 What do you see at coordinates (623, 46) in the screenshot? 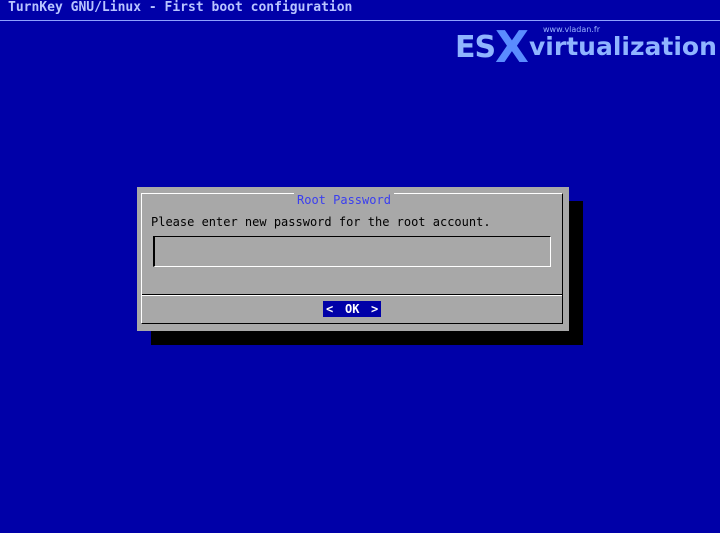
I see `logo-virtualization: virtualization` at bounding box center [623, 46].